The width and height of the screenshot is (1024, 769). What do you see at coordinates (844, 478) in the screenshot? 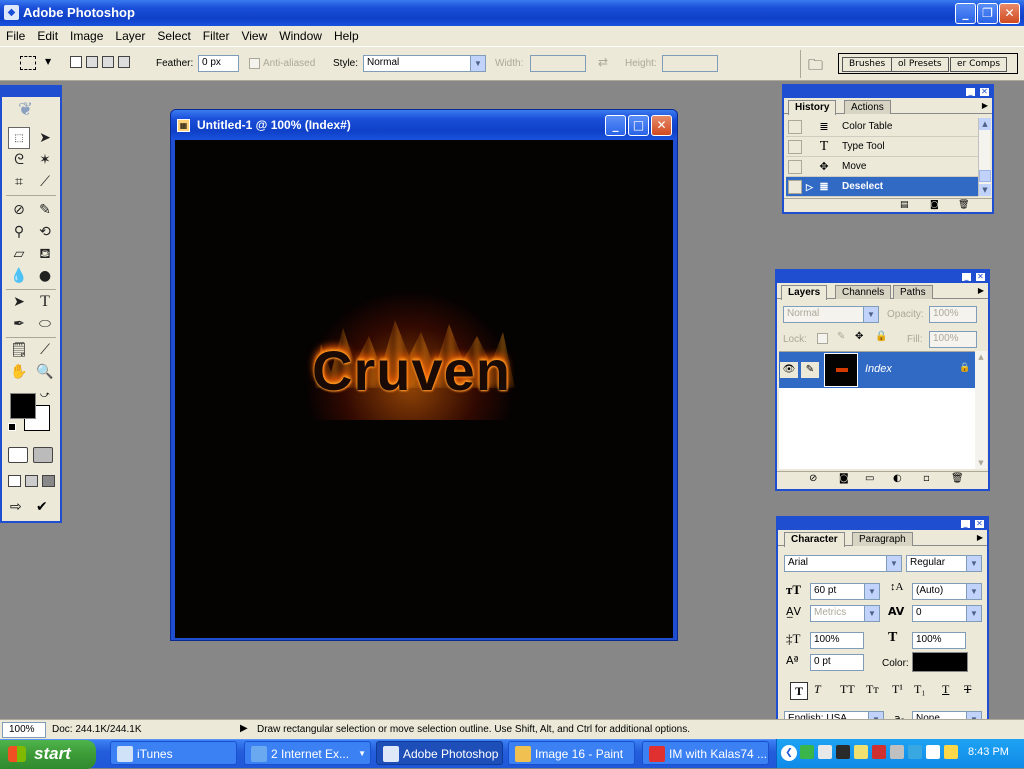
I see `add-layer-mask-icon: ◙` at bounding box center [844, 478].